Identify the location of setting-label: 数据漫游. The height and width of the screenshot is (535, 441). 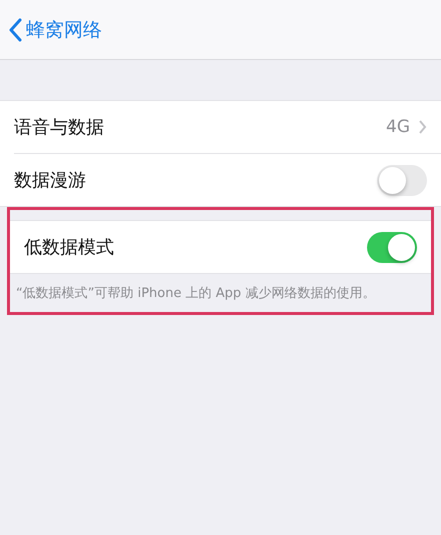
(50, 180).